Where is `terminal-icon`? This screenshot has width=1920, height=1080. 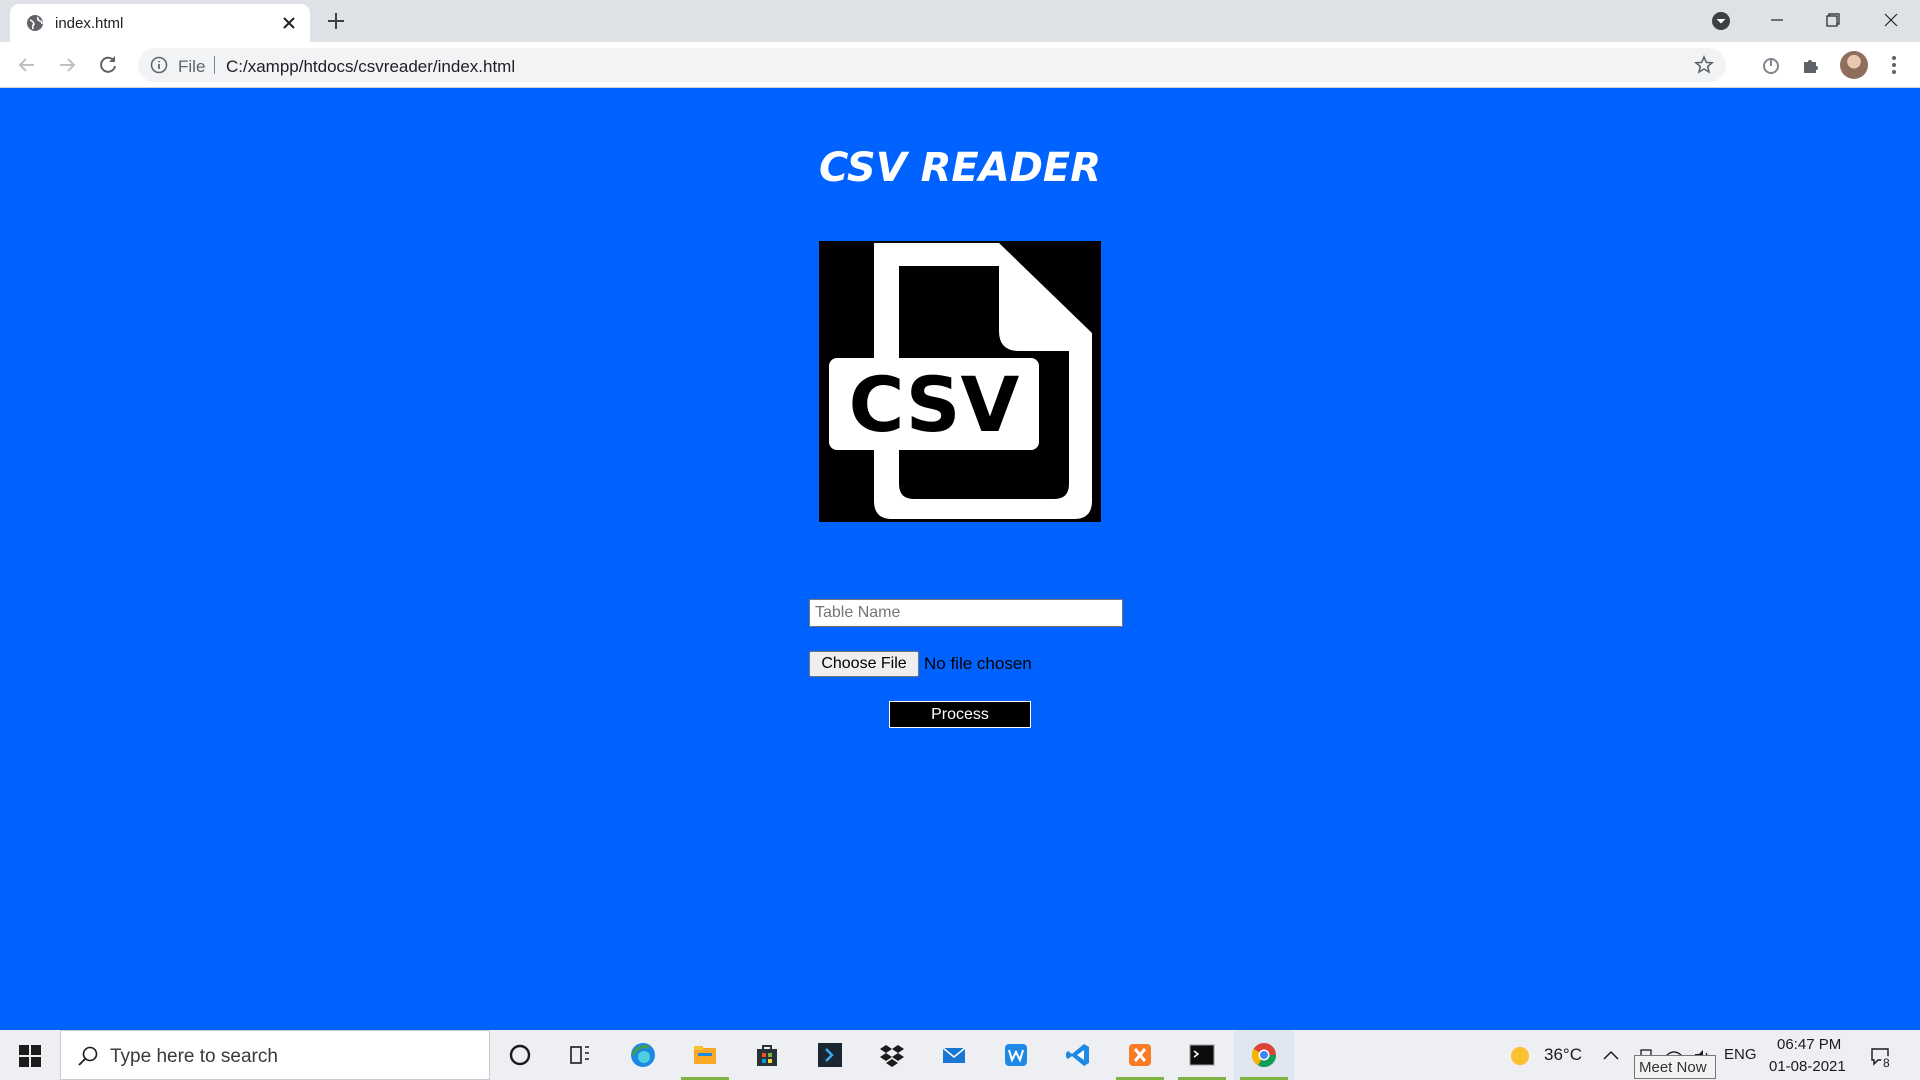
terminal-icon is located at coordinates (1202, 1055).